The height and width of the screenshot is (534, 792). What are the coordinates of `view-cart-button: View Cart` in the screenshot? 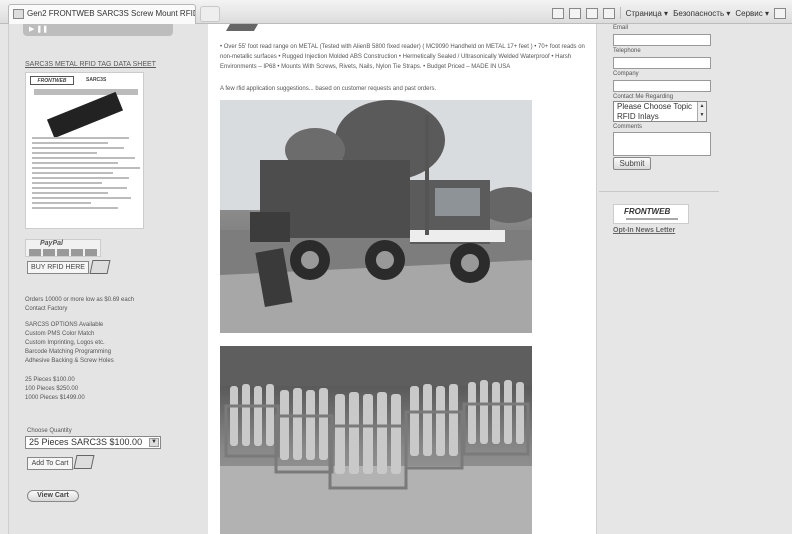 It's located at (53, 496).